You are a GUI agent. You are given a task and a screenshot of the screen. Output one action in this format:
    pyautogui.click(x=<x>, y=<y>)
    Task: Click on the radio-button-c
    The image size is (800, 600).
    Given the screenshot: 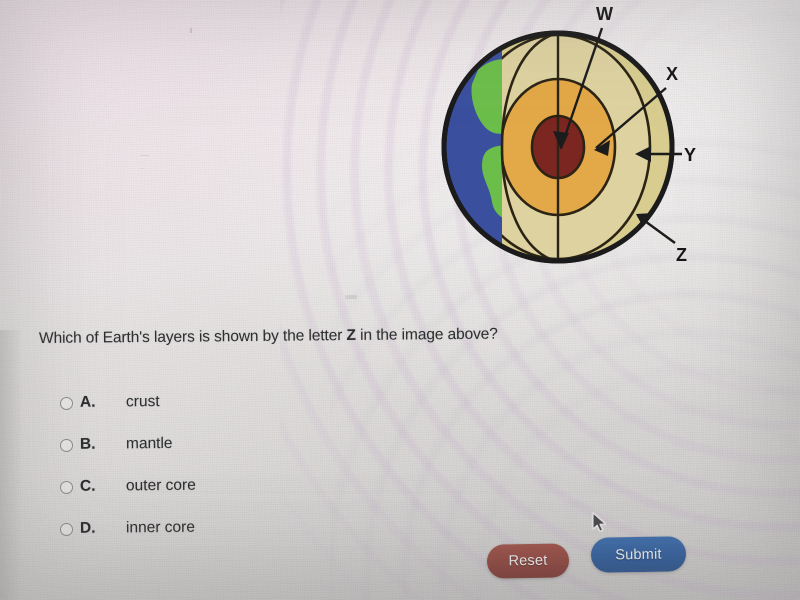 What is the action you would take?
    pyautogui.click(x=66, y=487)
    